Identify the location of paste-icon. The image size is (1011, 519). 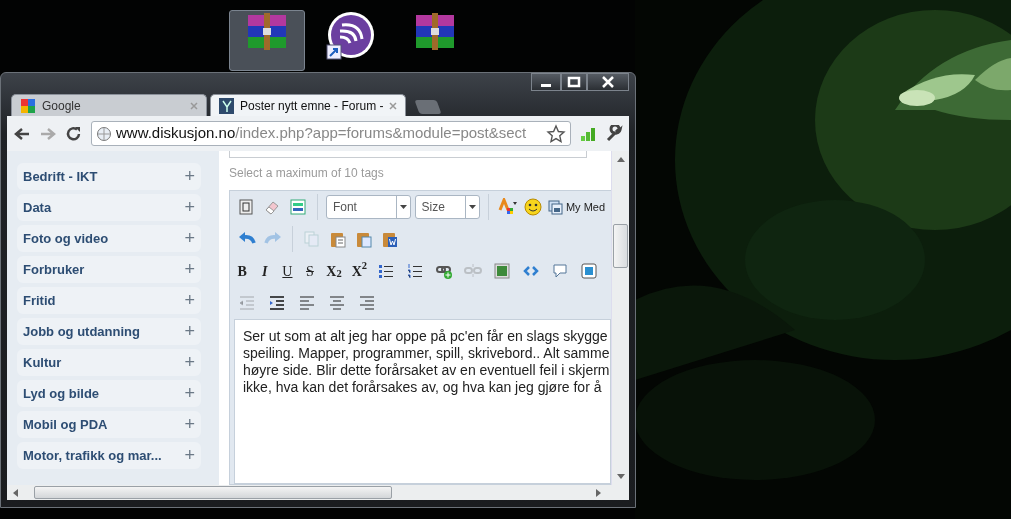
(338, 239).